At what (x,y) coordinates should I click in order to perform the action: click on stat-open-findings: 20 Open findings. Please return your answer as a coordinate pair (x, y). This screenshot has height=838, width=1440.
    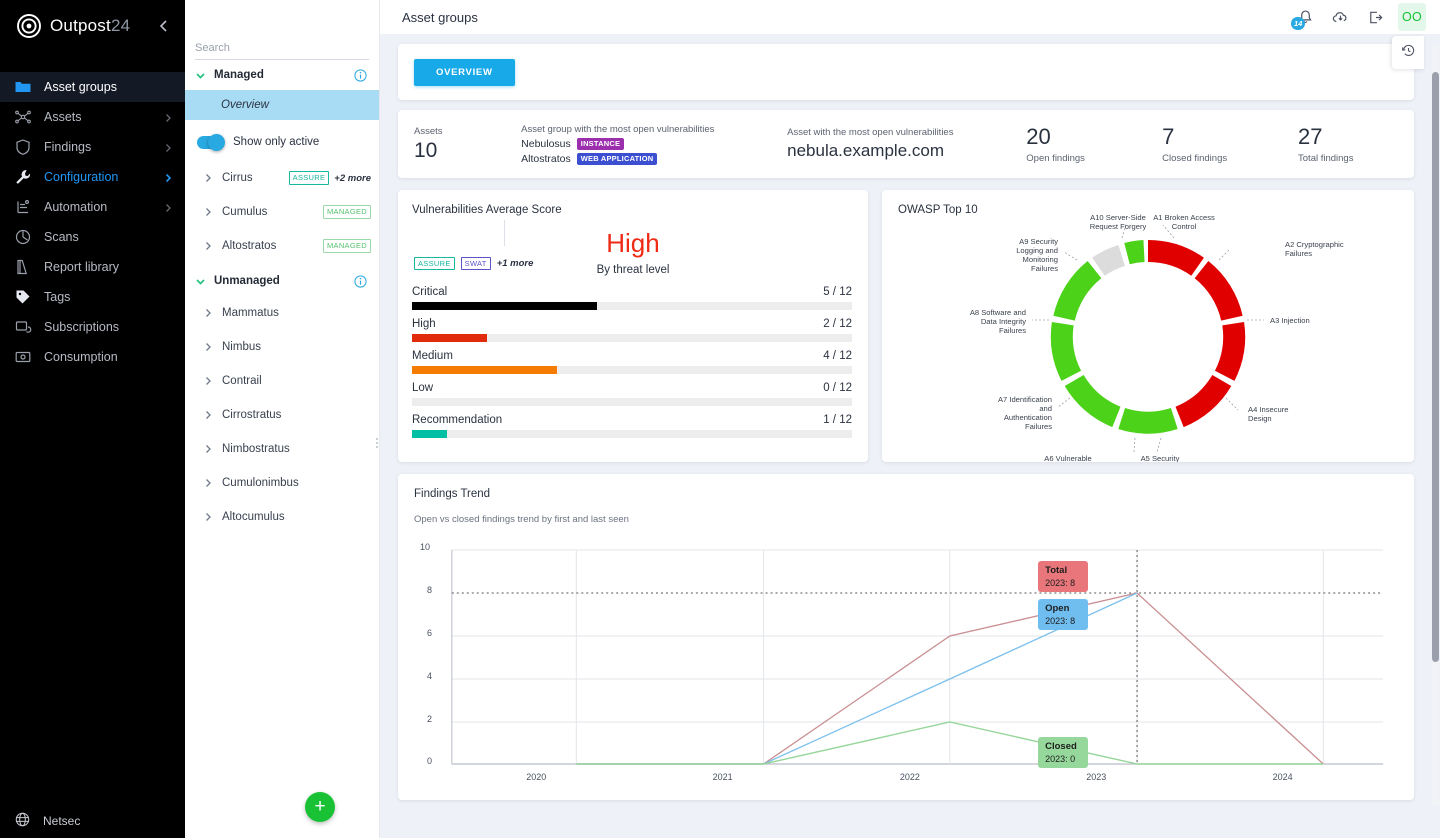
    Looking at the image, I should click on (1094, 144).